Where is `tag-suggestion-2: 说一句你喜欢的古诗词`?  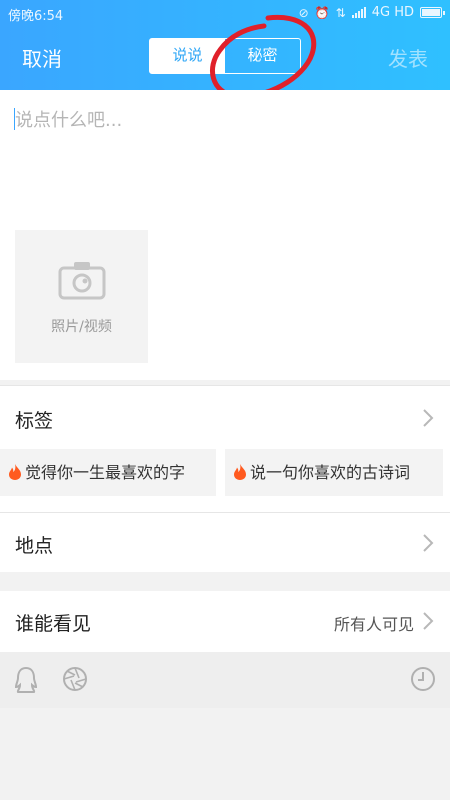
tag-suggestion-2: 说一句你喜欢的古诗词 is located at coordinates (334, 472).